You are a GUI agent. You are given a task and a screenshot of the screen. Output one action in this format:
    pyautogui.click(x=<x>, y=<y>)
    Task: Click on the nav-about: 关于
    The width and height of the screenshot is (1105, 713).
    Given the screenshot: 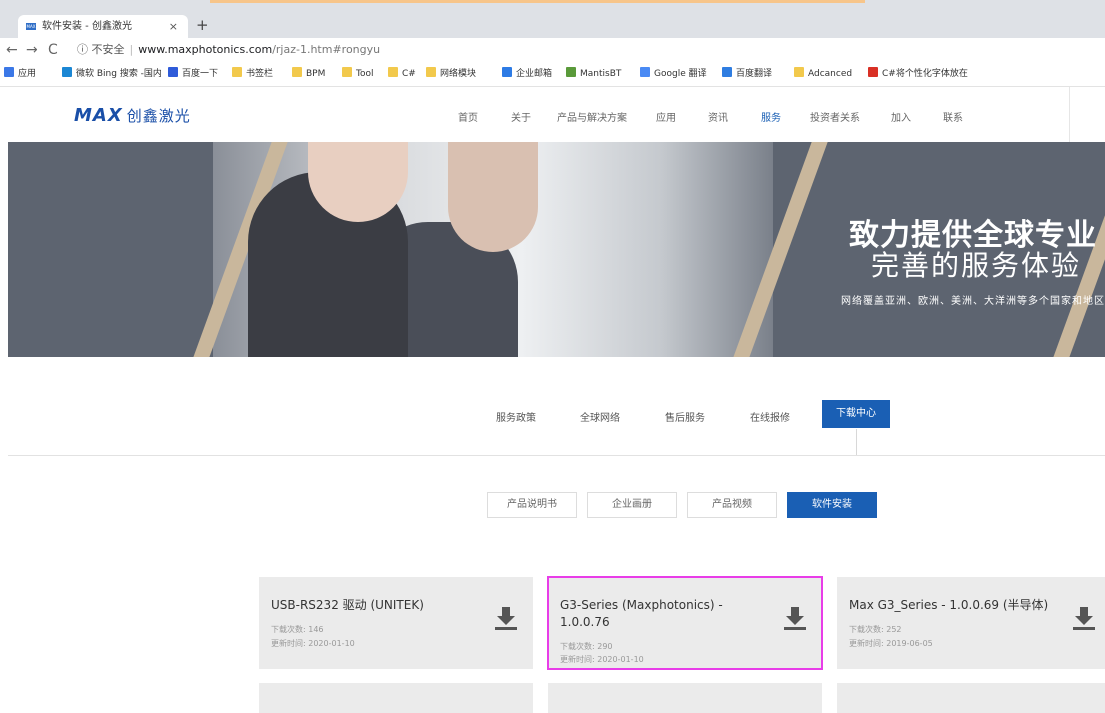 What is the action you would take?
    pyautogui.click(x=521, y=116)
    